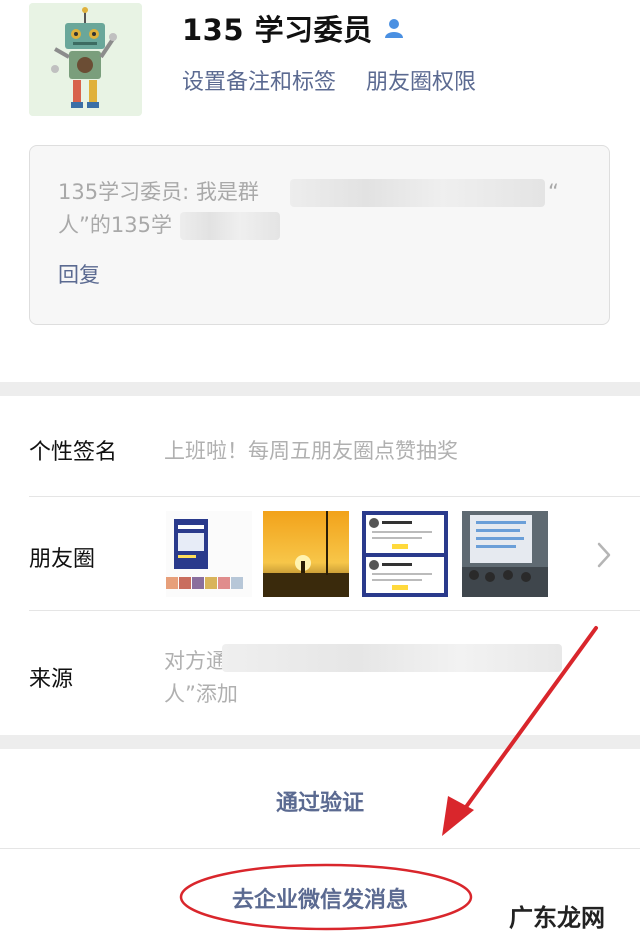 The image size is (640, 949). What do you see at coordinates (73, 452) in the screenshot?
I see `signature-label: 个性签名` at bounding box center [73, 452].